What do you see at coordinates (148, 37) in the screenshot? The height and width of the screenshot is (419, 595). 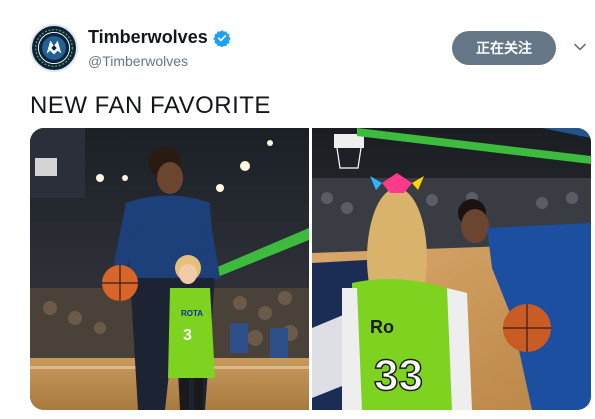 I see `display-name: Timberwolves` at bounding box center [148, 37].